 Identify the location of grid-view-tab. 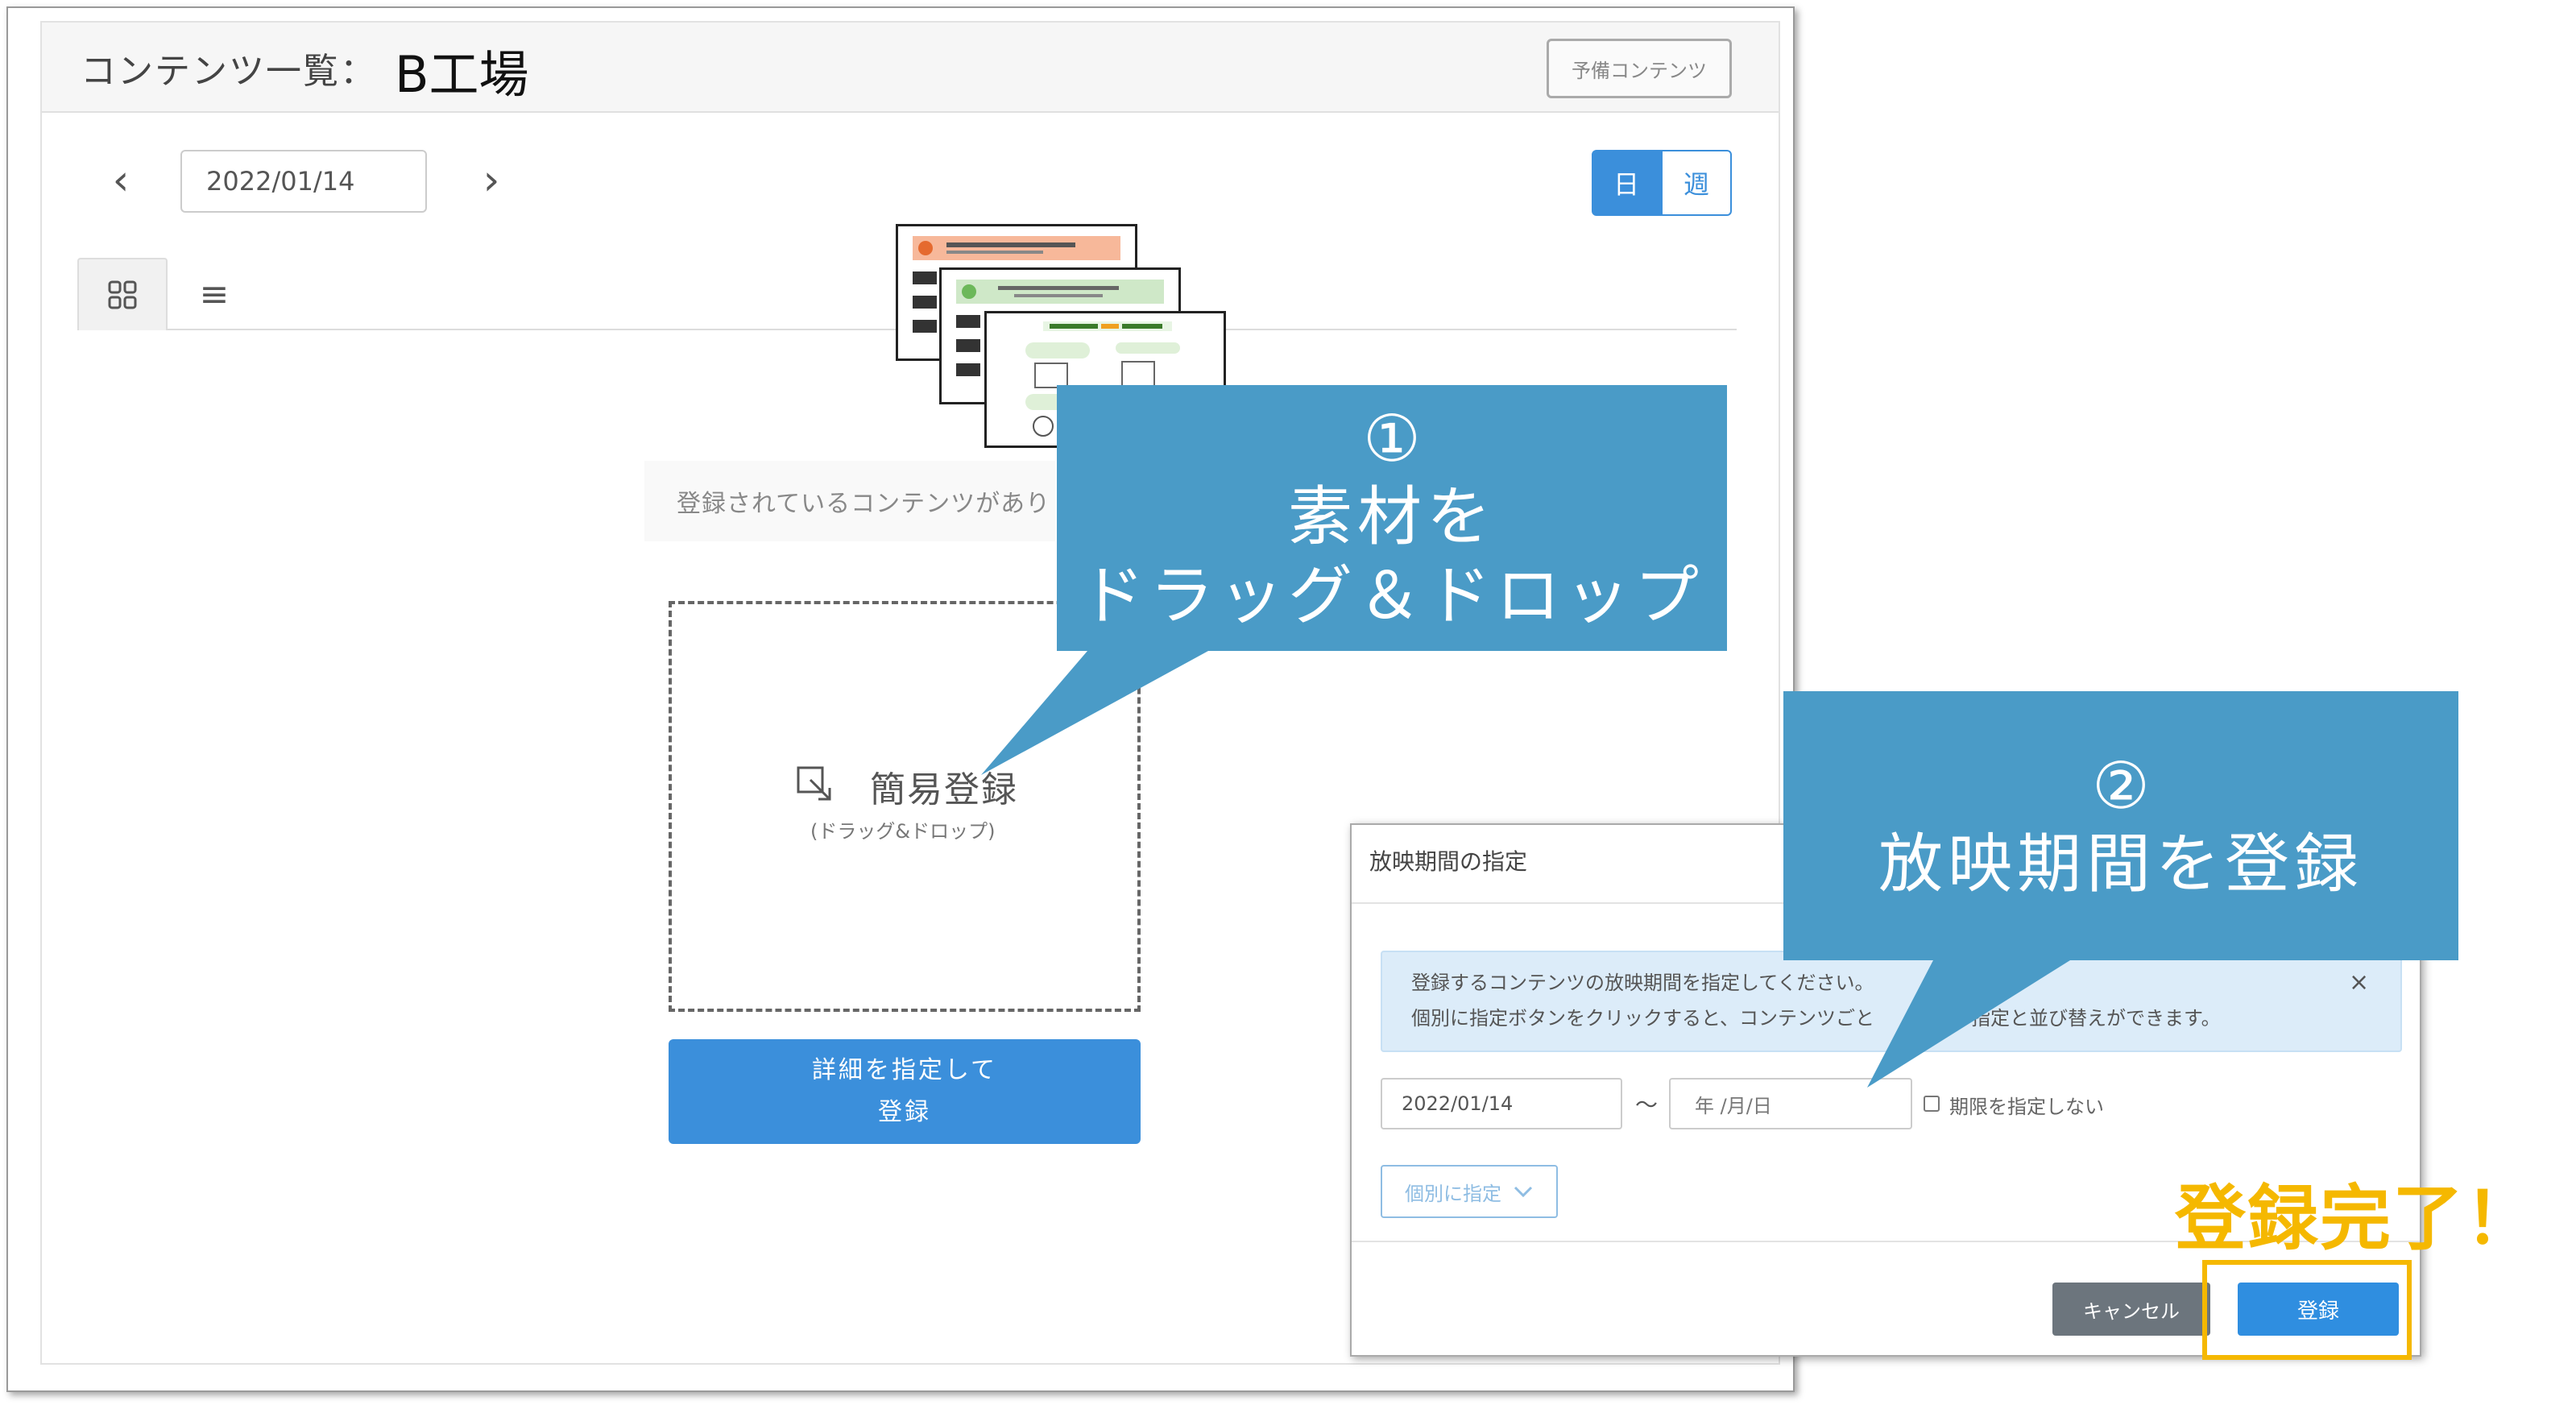
(122, 294).